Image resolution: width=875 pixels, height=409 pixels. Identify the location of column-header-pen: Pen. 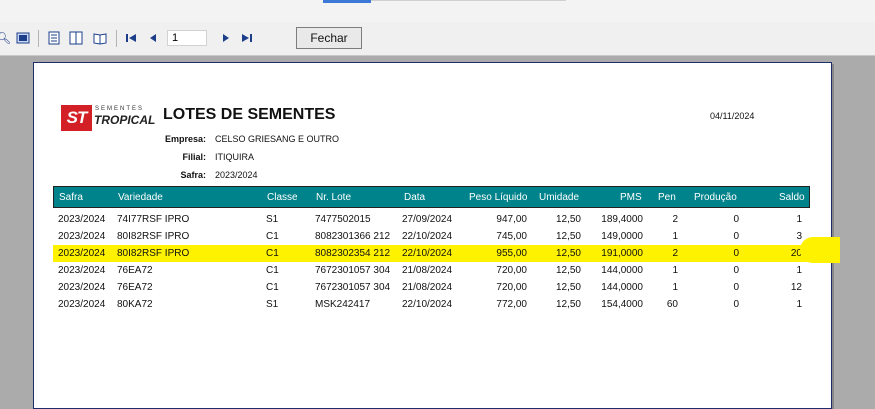
(667, 197).